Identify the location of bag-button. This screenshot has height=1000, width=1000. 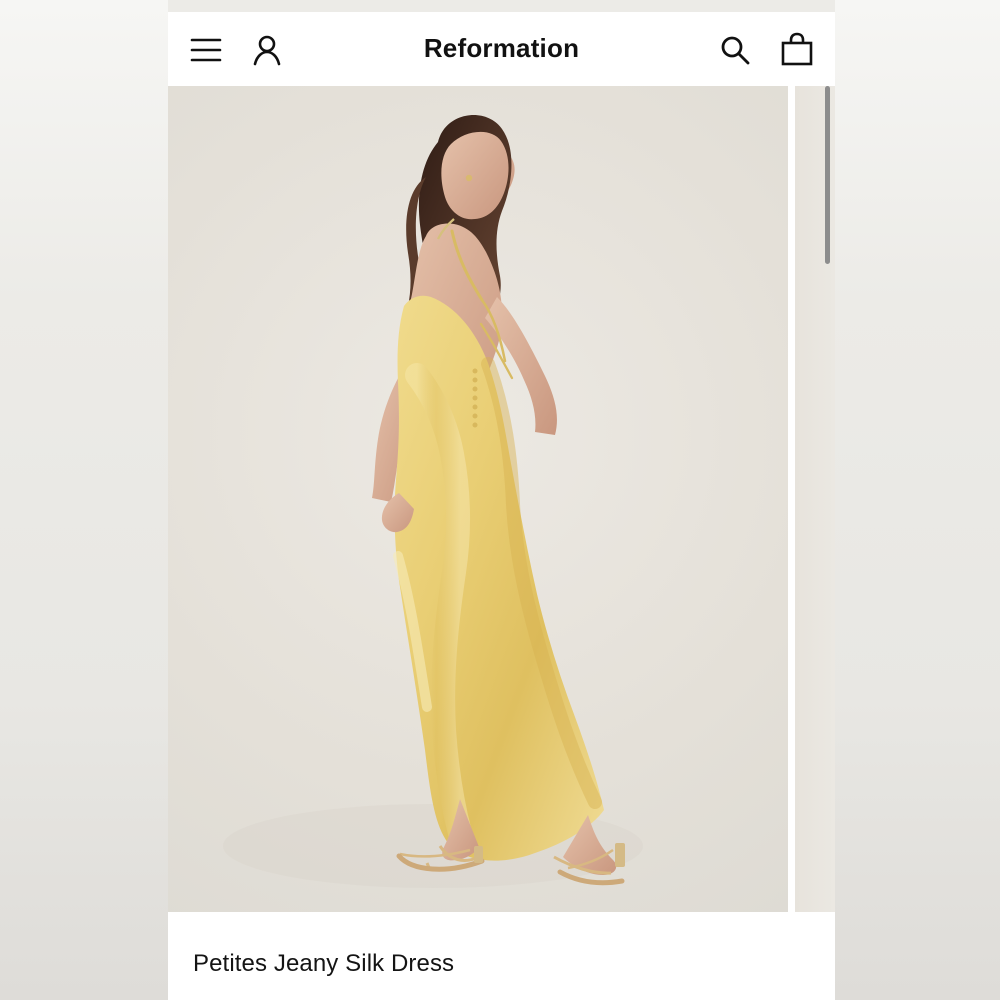
(797, 50).